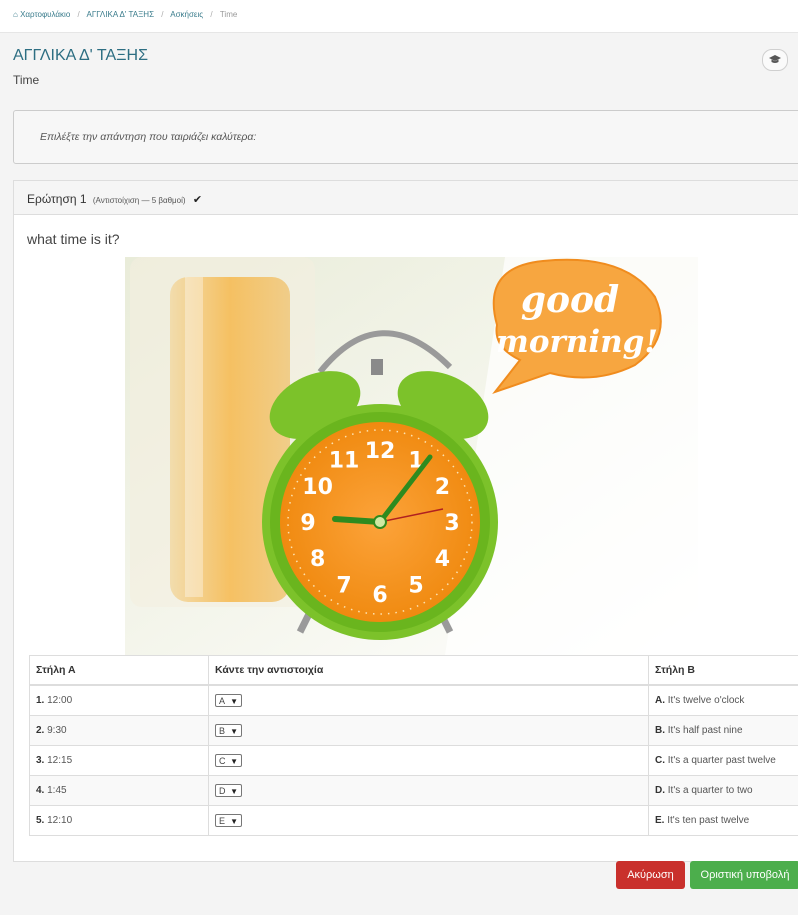 This screenshot has width=798, height=915. What do you see at coordinates (15, 14) in the screenshot?
I see `home-icon: ⌂` at bounding box center [15, 14].